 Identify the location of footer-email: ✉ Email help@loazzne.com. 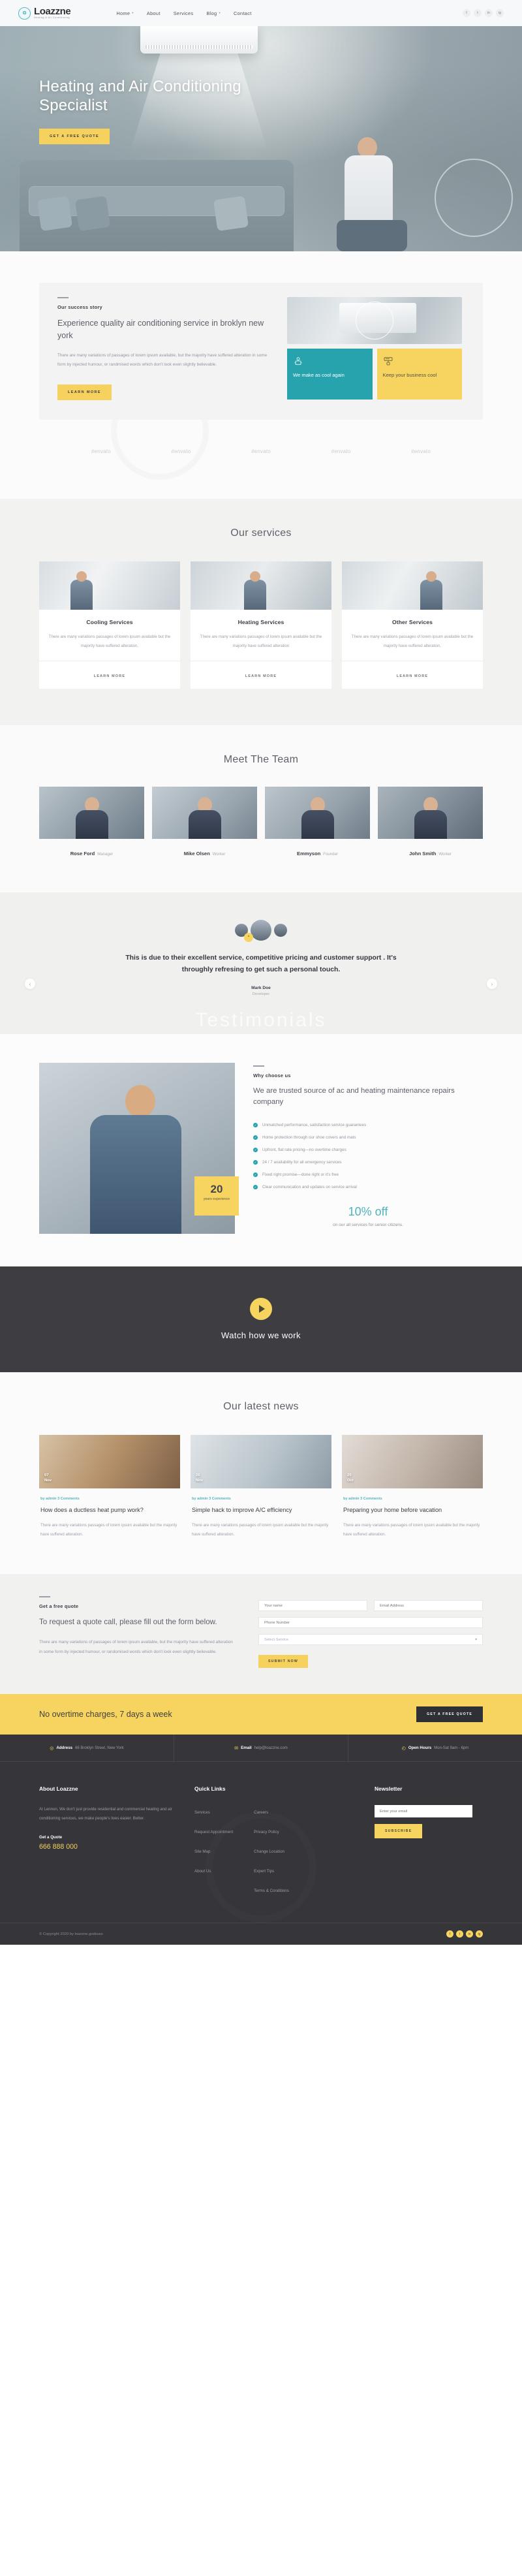
(261, 1748).